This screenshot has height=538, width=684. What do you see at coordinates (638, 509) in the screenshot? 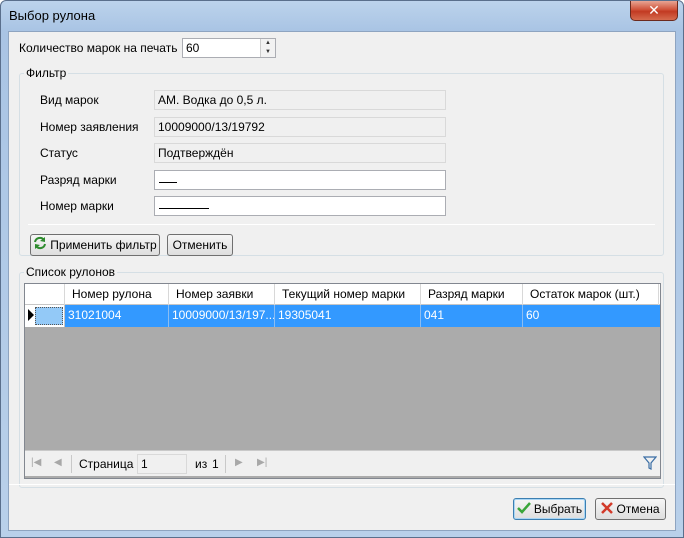
I see `cancel-label: Отмена` at bounding box center [638, 509].